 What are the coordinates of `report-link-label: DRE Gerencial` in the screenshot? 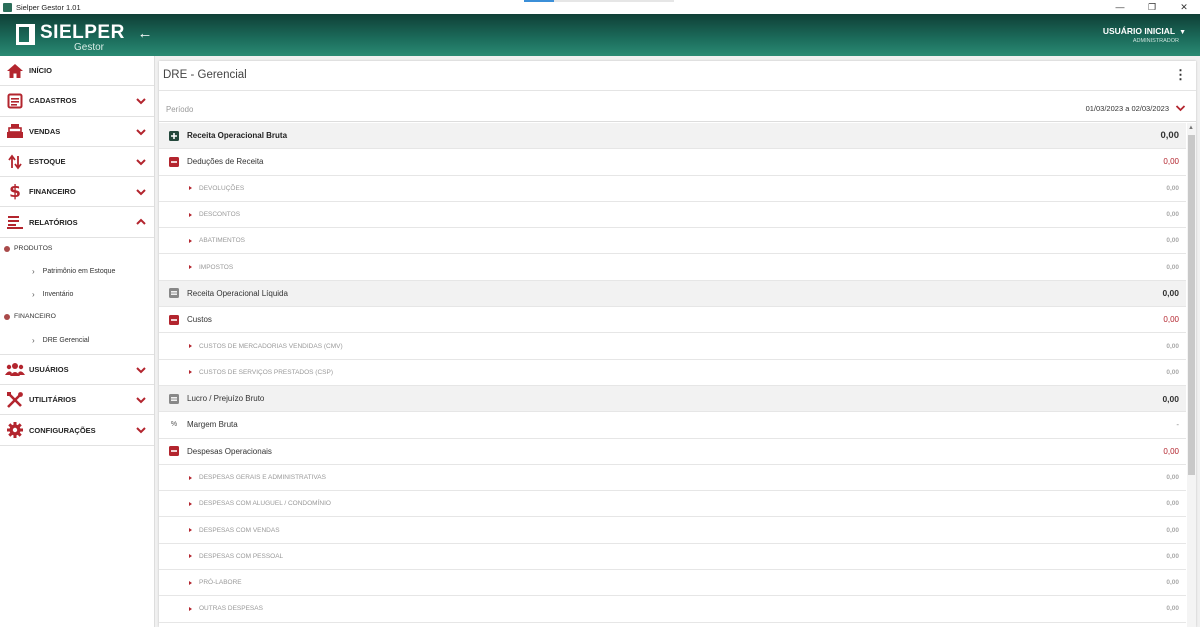 It's located at (66, 341).